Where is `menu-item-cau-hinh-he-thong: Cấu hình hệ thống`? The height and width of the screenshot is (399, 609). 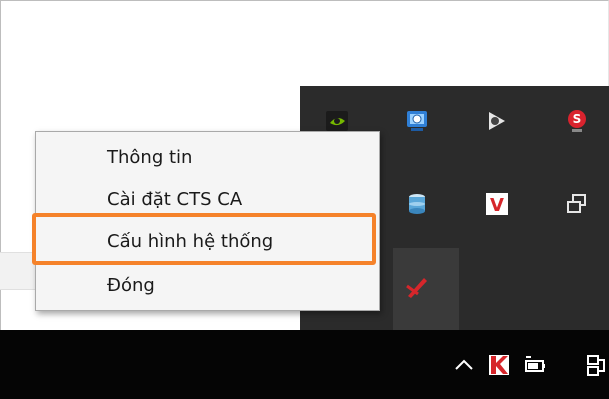 menu-item-cau-hinh-he-thong: Cấu hình hệ thống is located at coordinates (207, 242).